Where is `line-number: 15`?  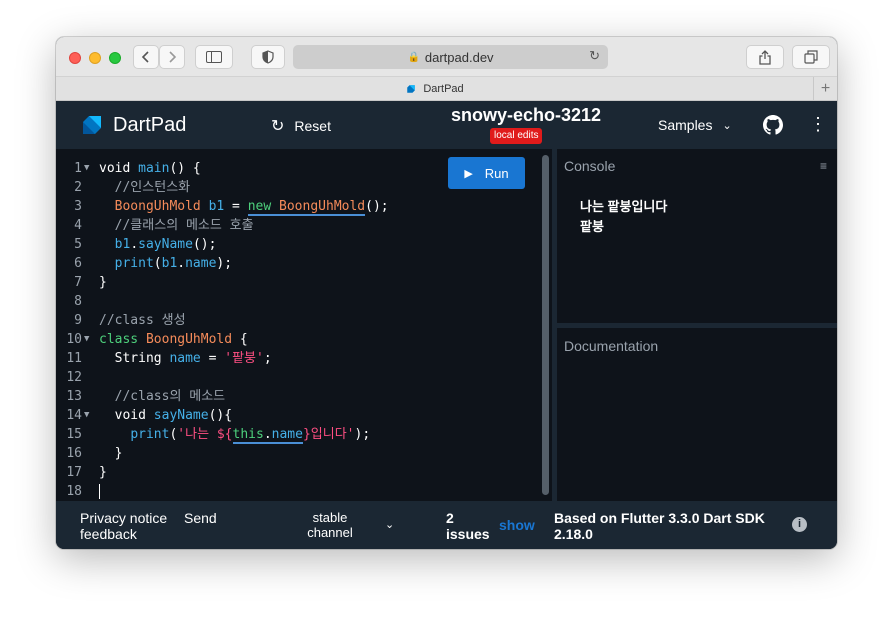
line-number: 15 is located at coordinates (74, 434).